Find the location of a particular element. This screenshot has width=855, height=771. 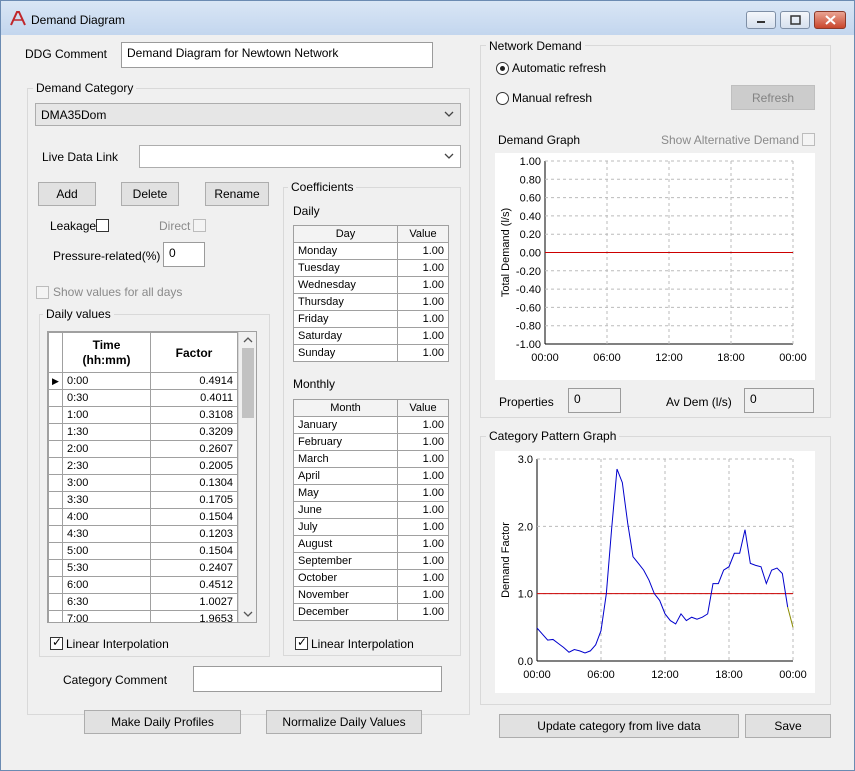

automatic-refresh-radio is located at coordinates (502, 68).